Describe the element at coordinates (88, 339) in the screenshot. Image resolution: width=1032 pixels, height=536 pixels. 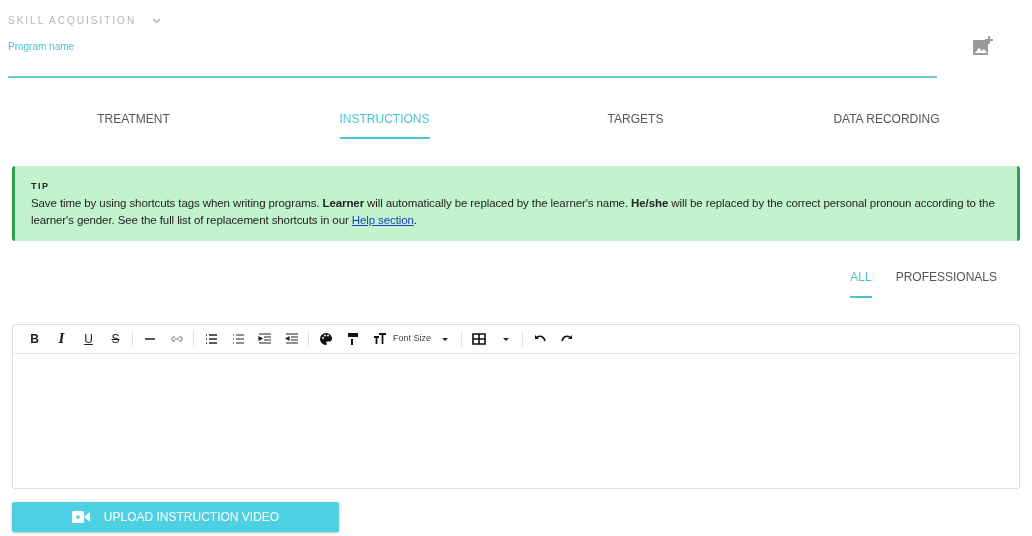
I see `underline-button: U` at that location.